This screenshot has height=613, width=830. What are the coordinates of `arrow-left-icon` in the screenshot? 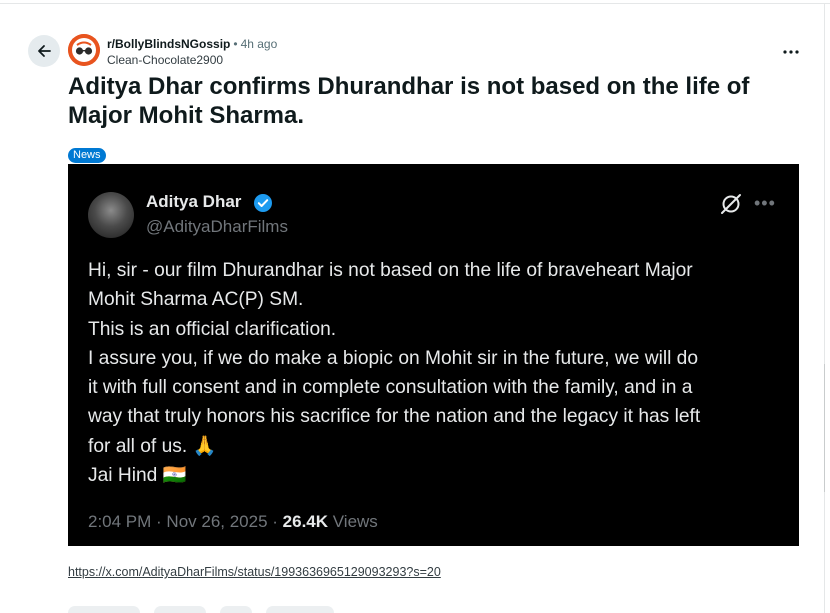 It's located at (44, 51).